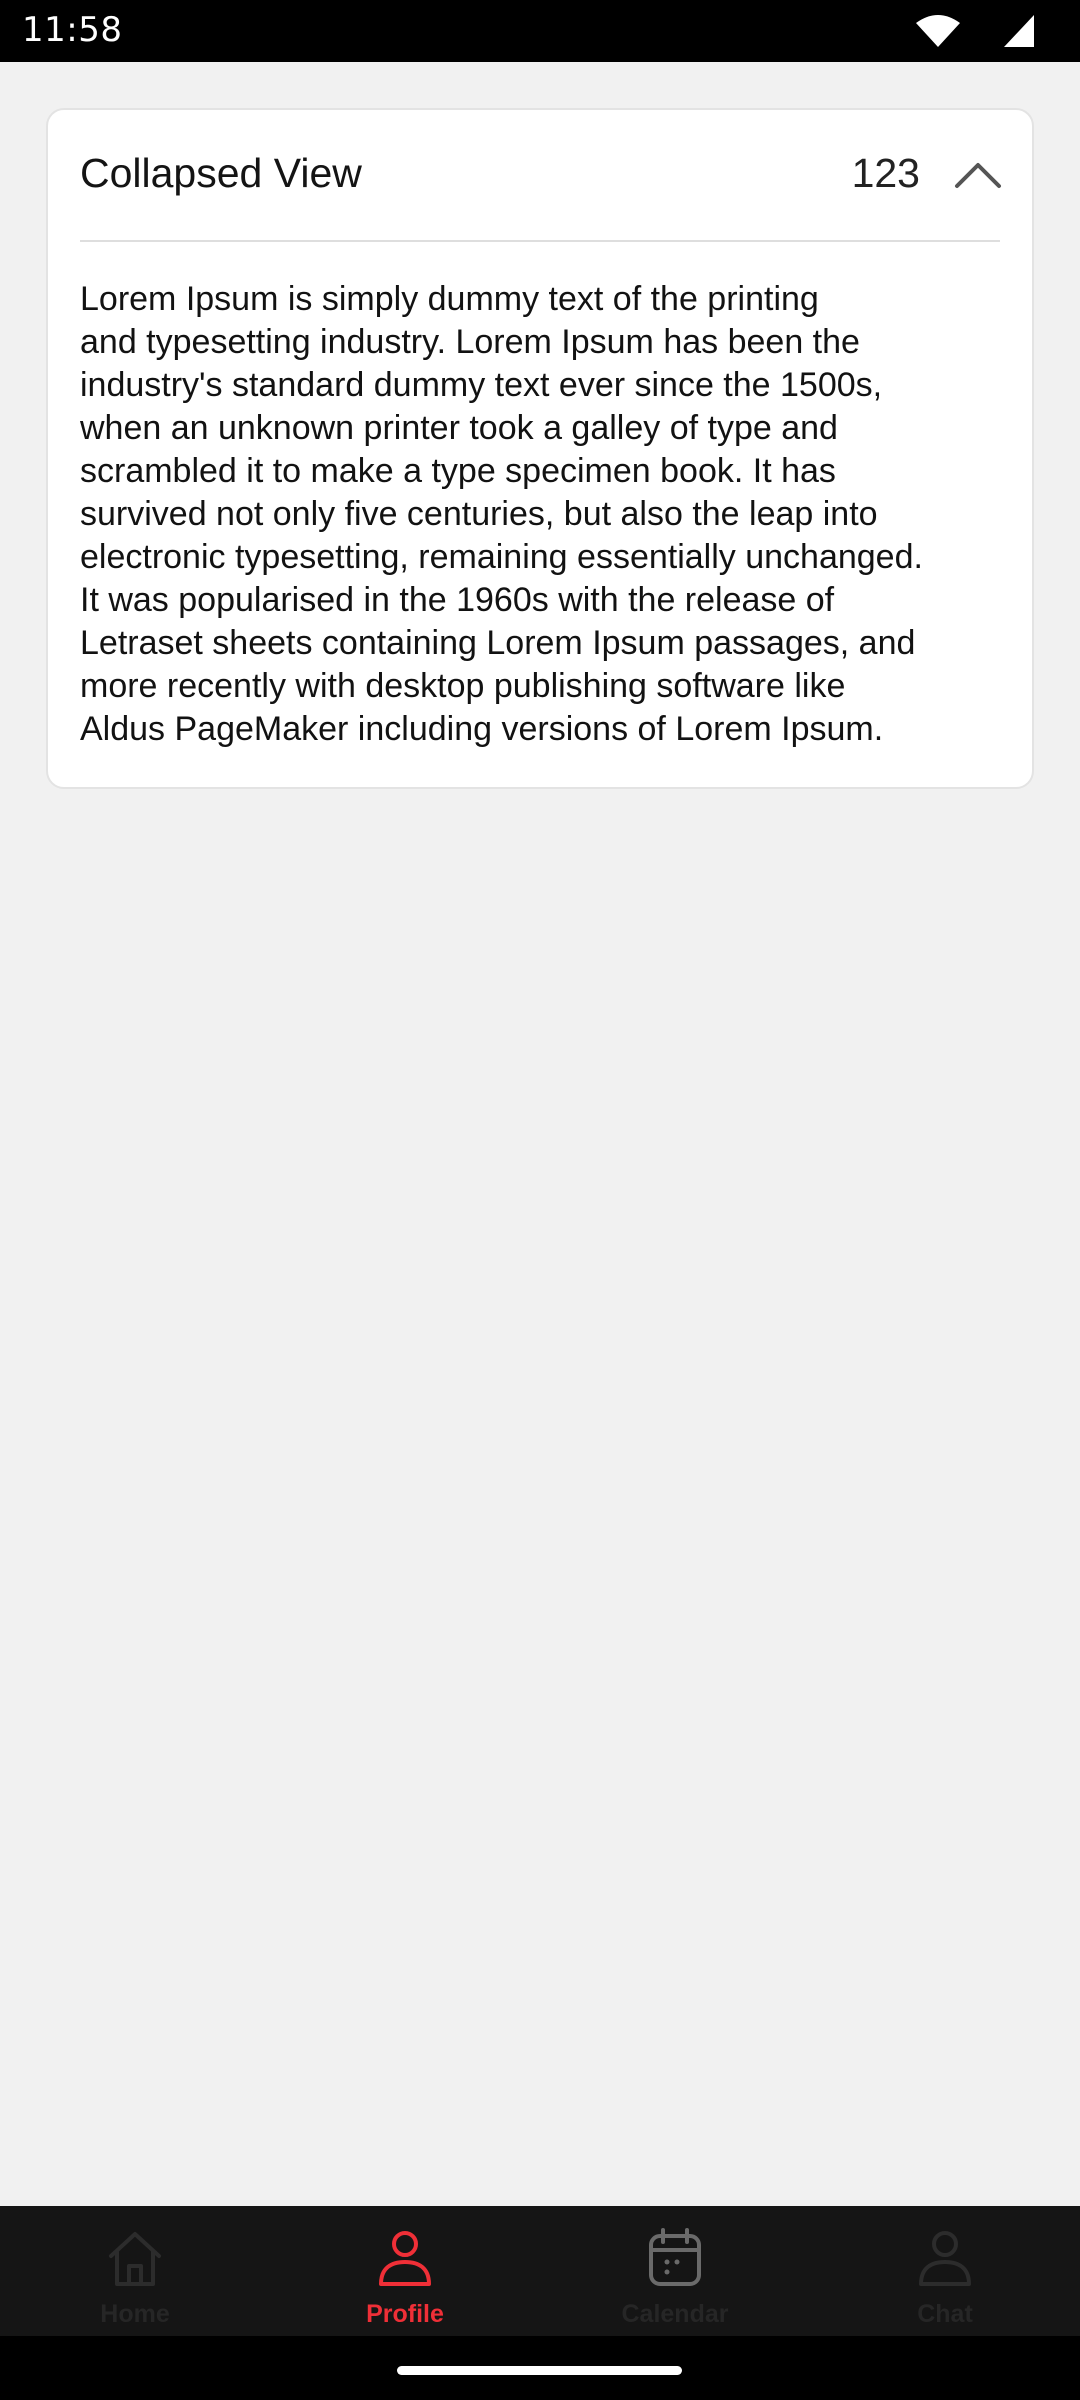  Describe the element at coordinates (405, 2258) in the screenshot. I see `profile-icon` at that location.